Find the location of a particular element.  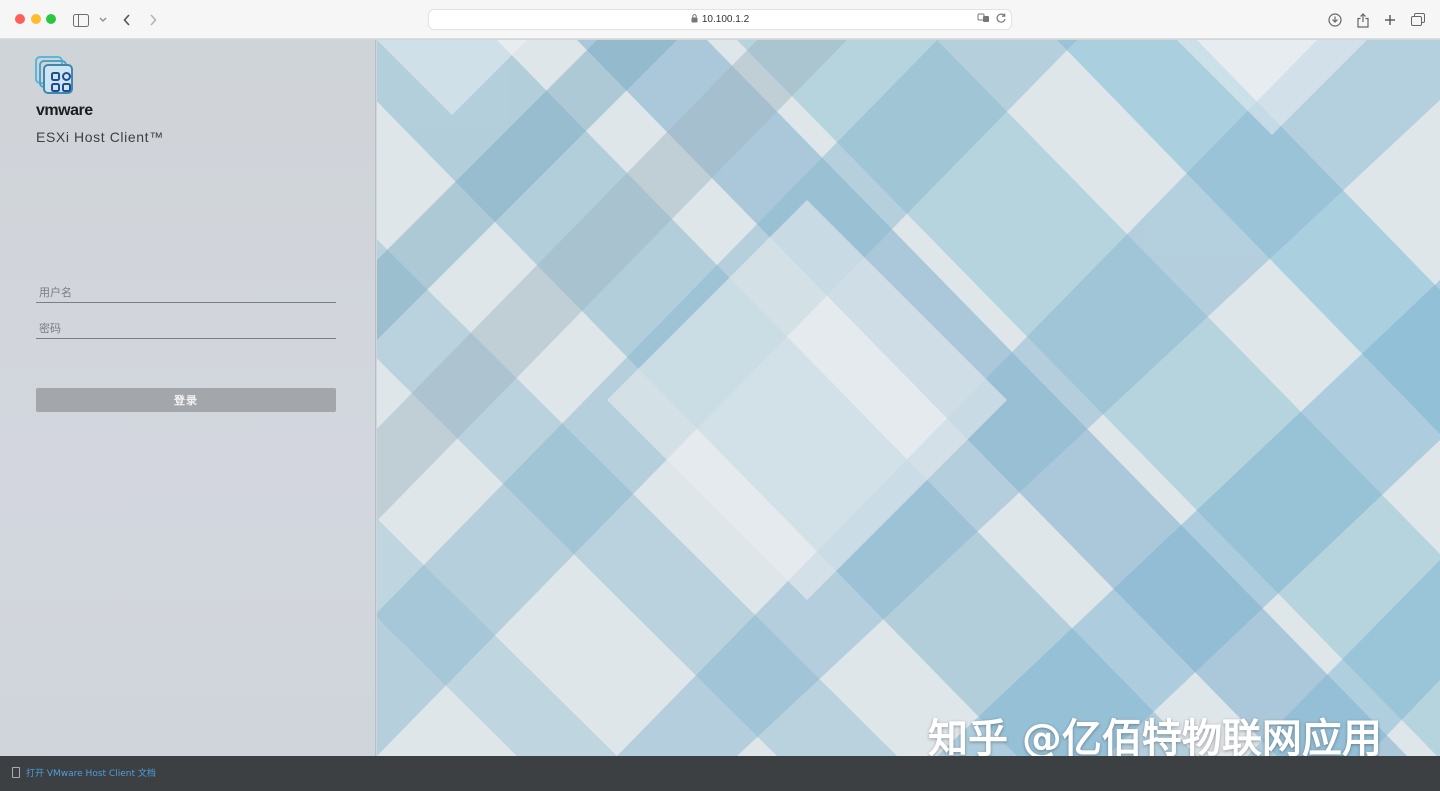

zoom-window-button is located at coordinates (51, 19).